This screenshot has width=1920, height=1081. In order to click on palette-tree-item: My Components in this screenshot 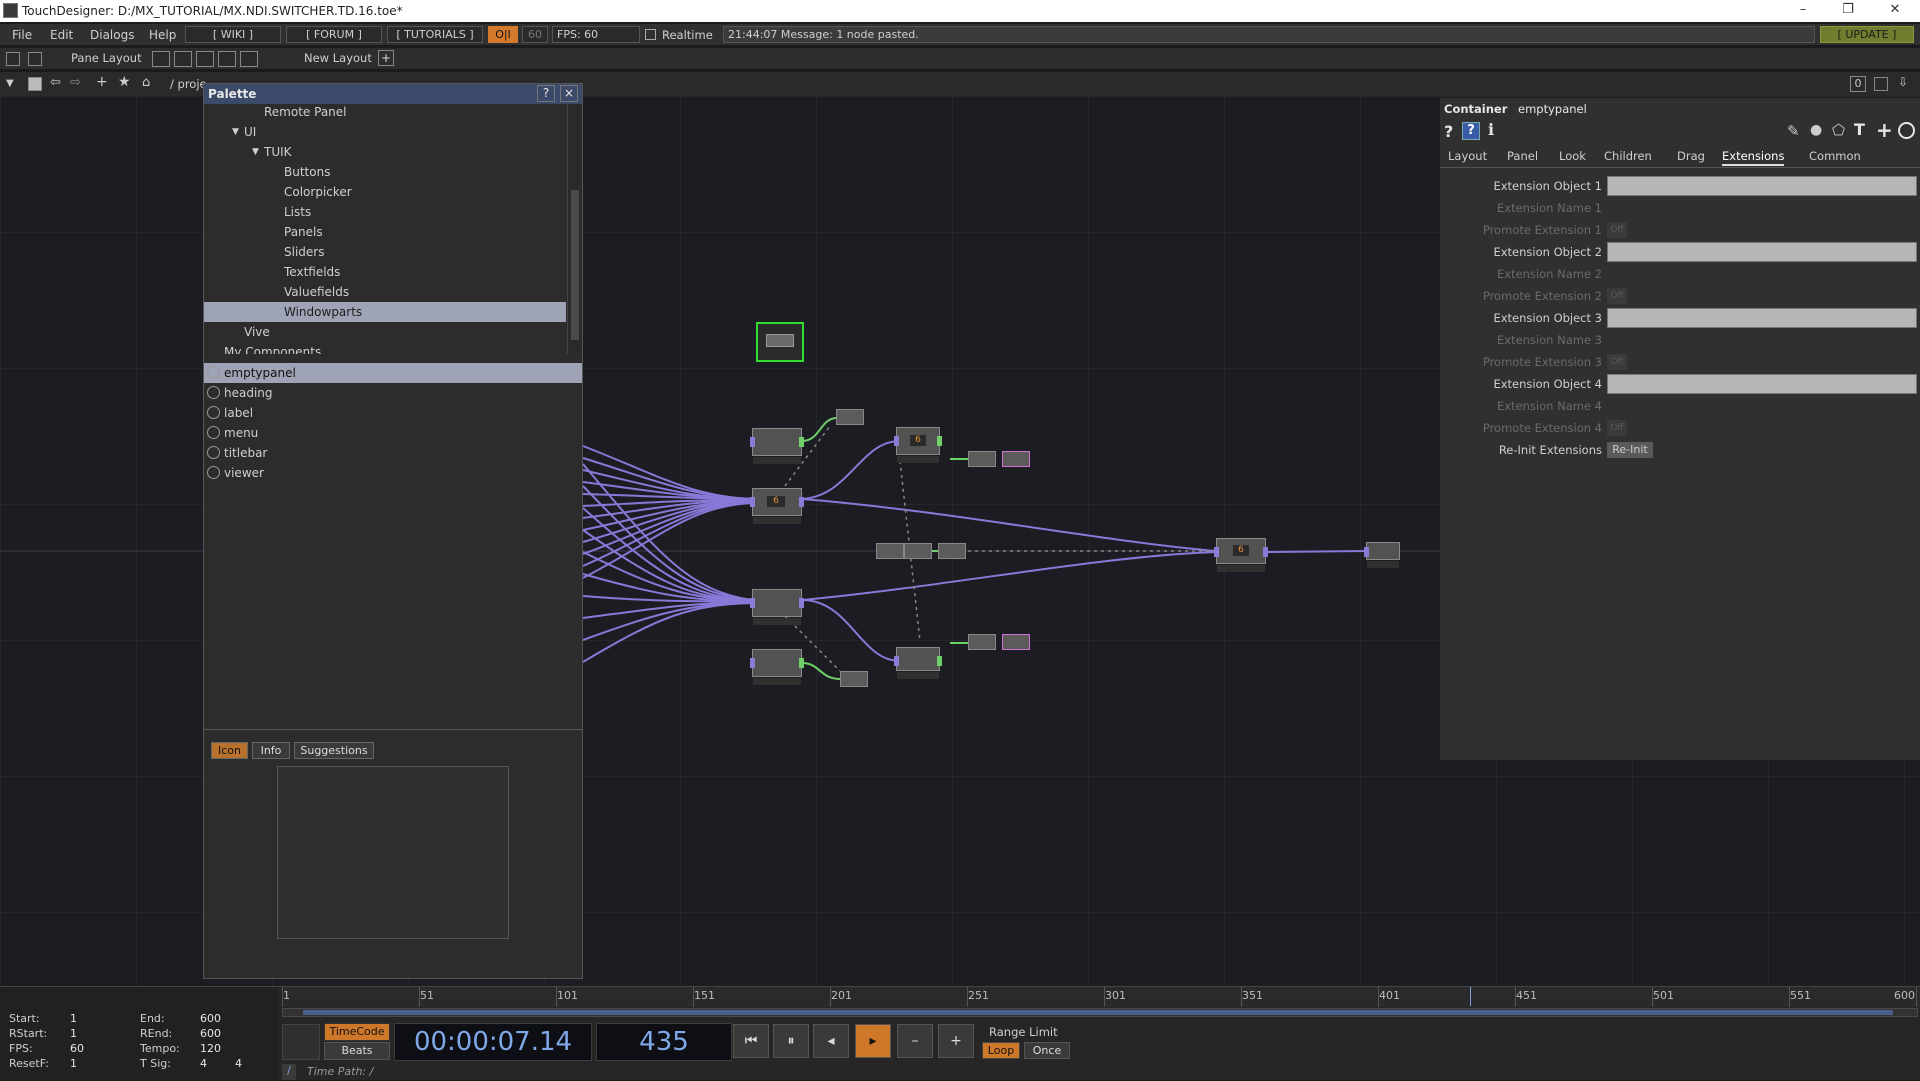, I will do `click(385, 348)`.